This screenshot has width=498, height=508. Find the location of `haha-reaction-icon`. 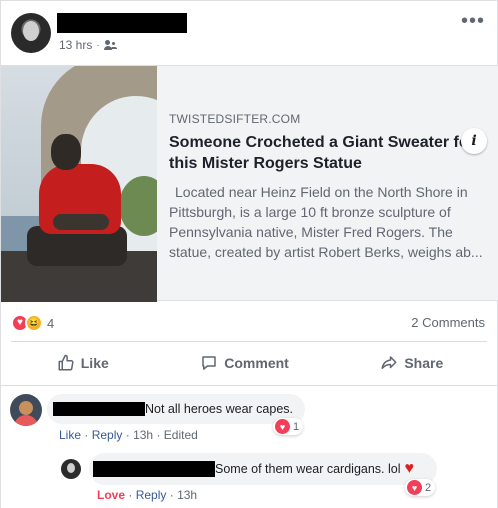

haha-reaction-icon is located at coordinates (34, 323).